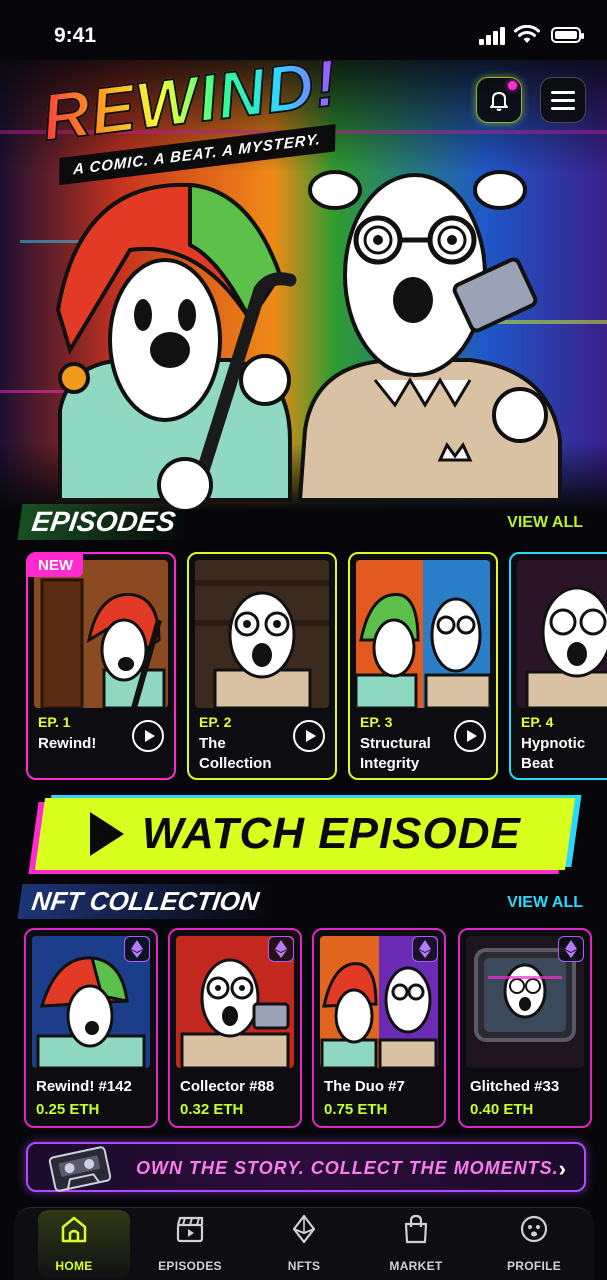  What do you see at coordinates (103, 522) in the screenshot?
I see `episodes-title: EPISODES` at bounding box center [103, 522].